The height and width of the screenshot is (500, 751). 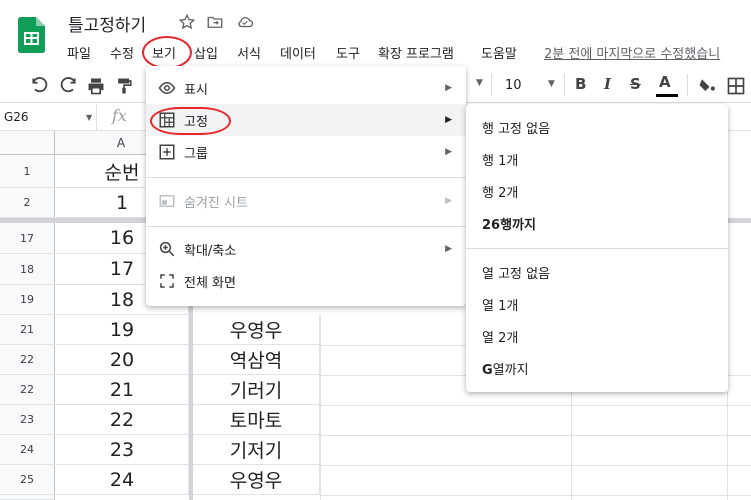 What do you see at coordinates (27, 450) in the screenshot?
I see `row-header: 24` at bounding box center [27, 450].